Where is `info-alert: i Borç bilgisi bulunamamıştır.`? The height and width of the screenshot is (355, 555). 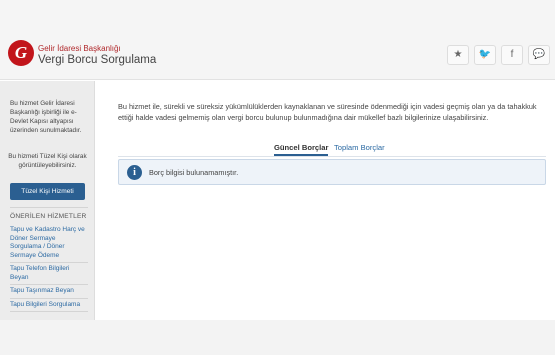
info-alert: i Borç bilgisi bulunamamıştır. is located at coordinates (332, 172).